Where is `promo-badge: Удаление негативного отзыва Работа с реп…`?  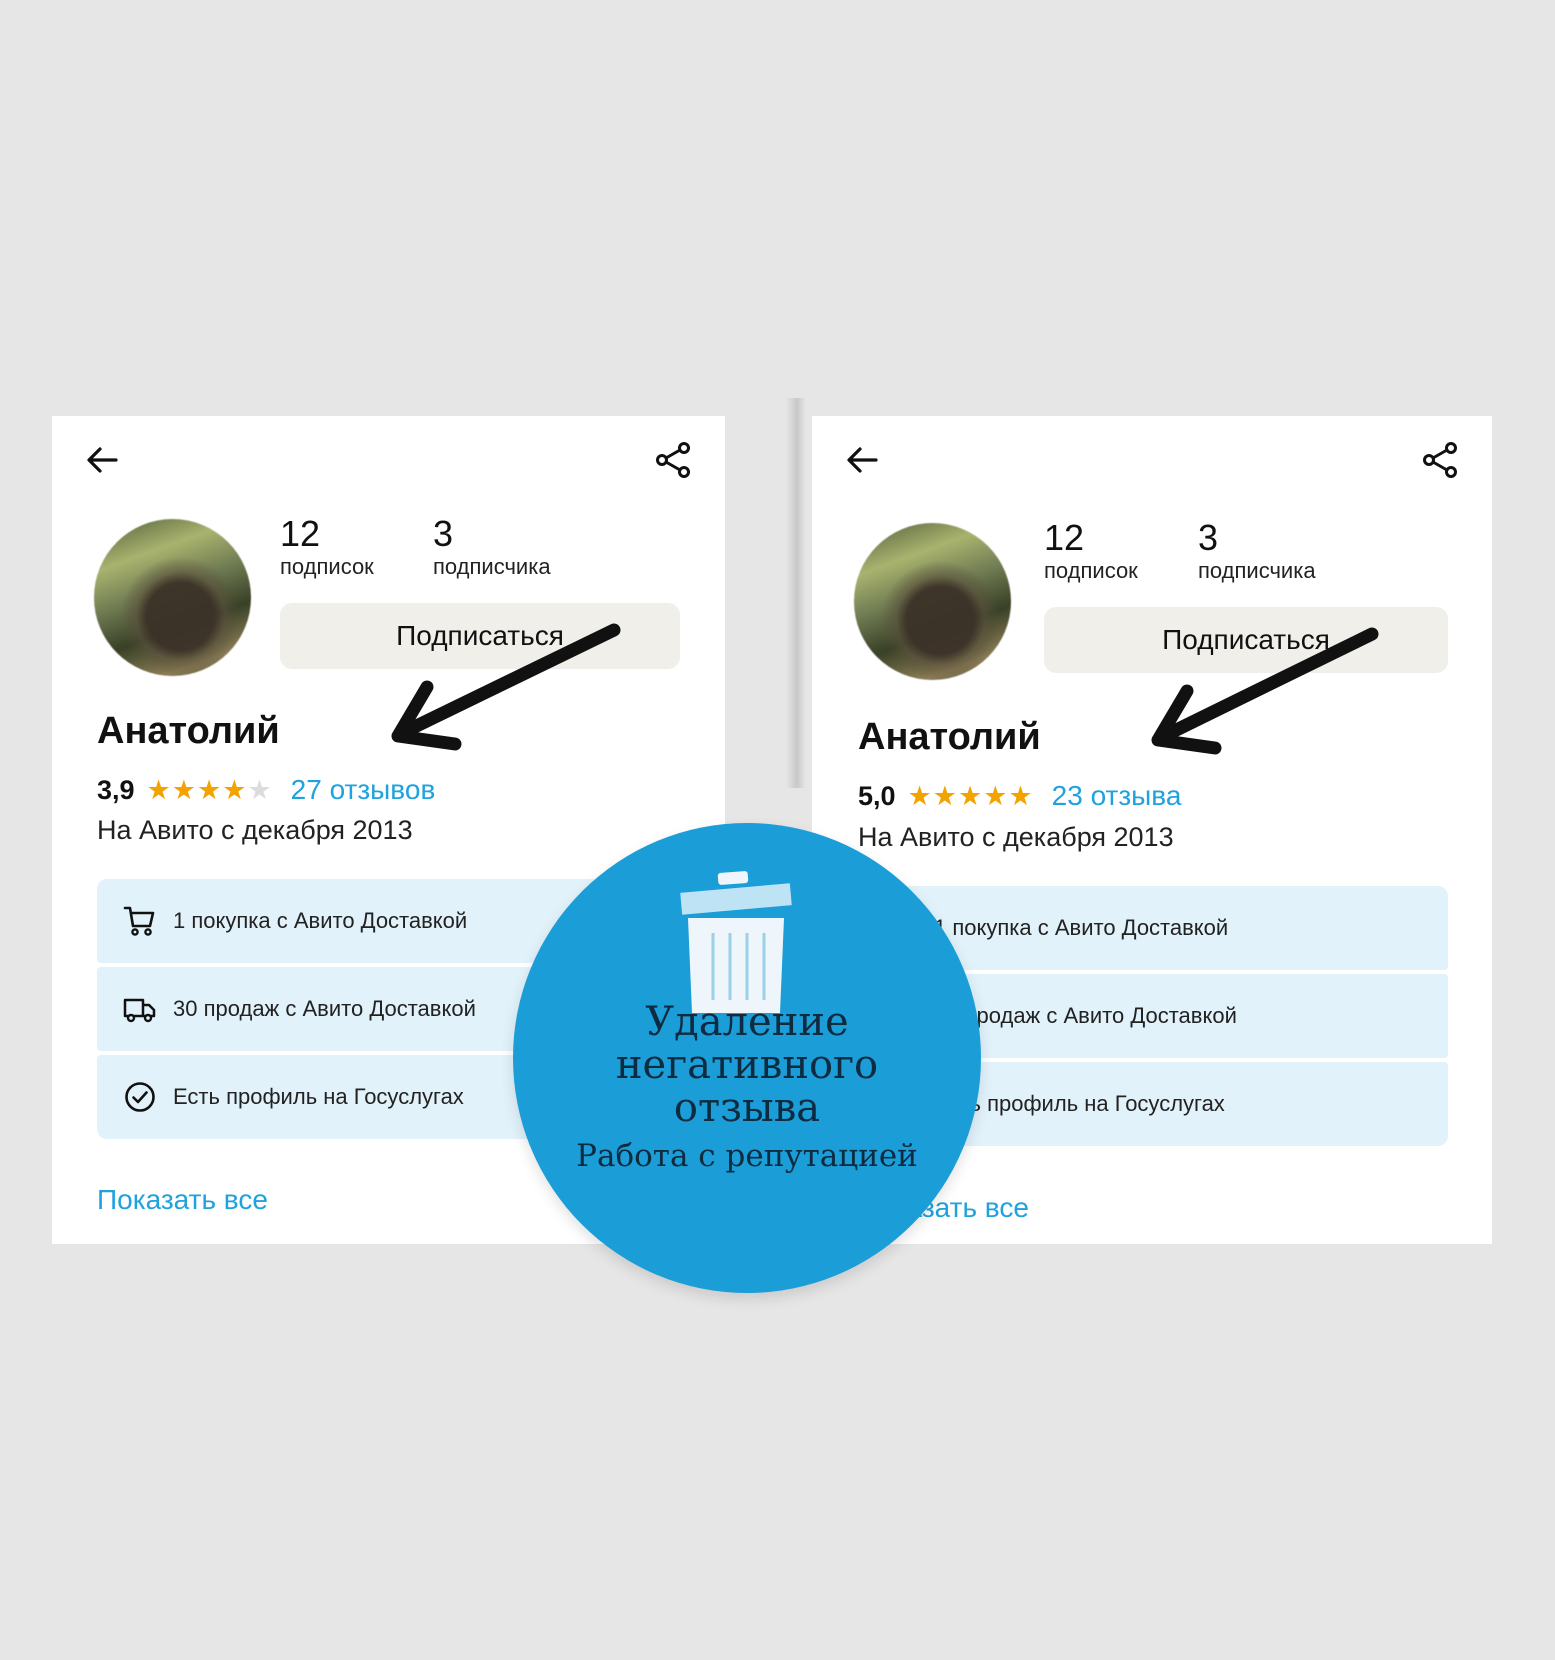
promo-badge: Удаление негативного отзыва Работа с реп… is located at coordinates (747, 1058).